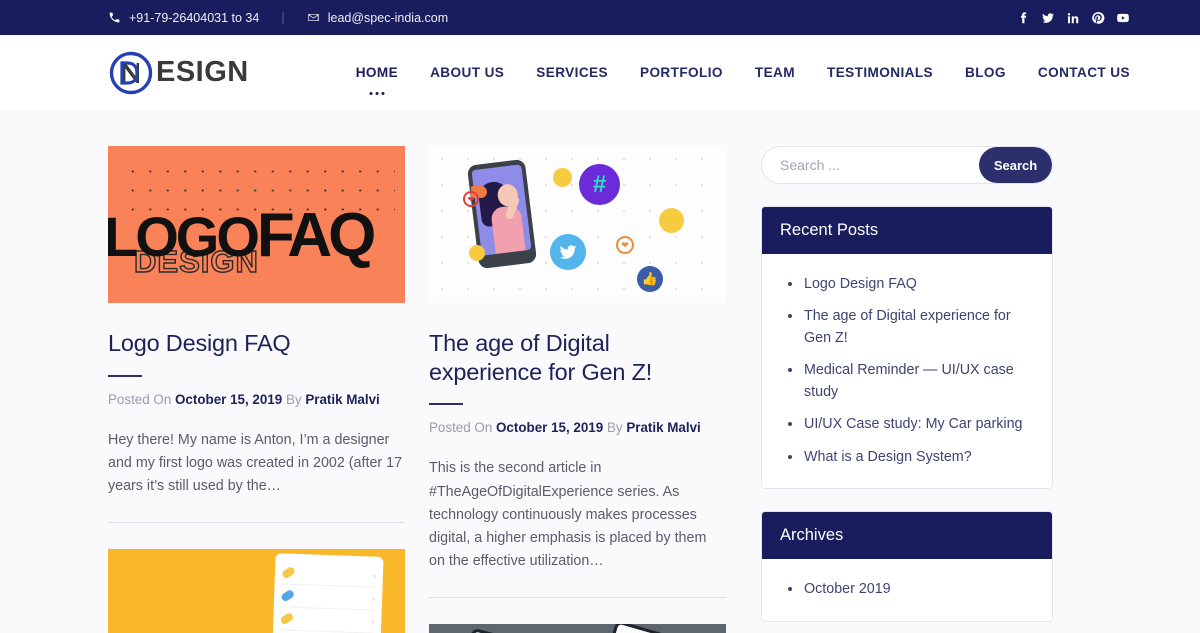 The height and width of the screenshot is (633, 1200). I want to click on list-item: UI/UX Case study: My Car parking, so click(908, 424).